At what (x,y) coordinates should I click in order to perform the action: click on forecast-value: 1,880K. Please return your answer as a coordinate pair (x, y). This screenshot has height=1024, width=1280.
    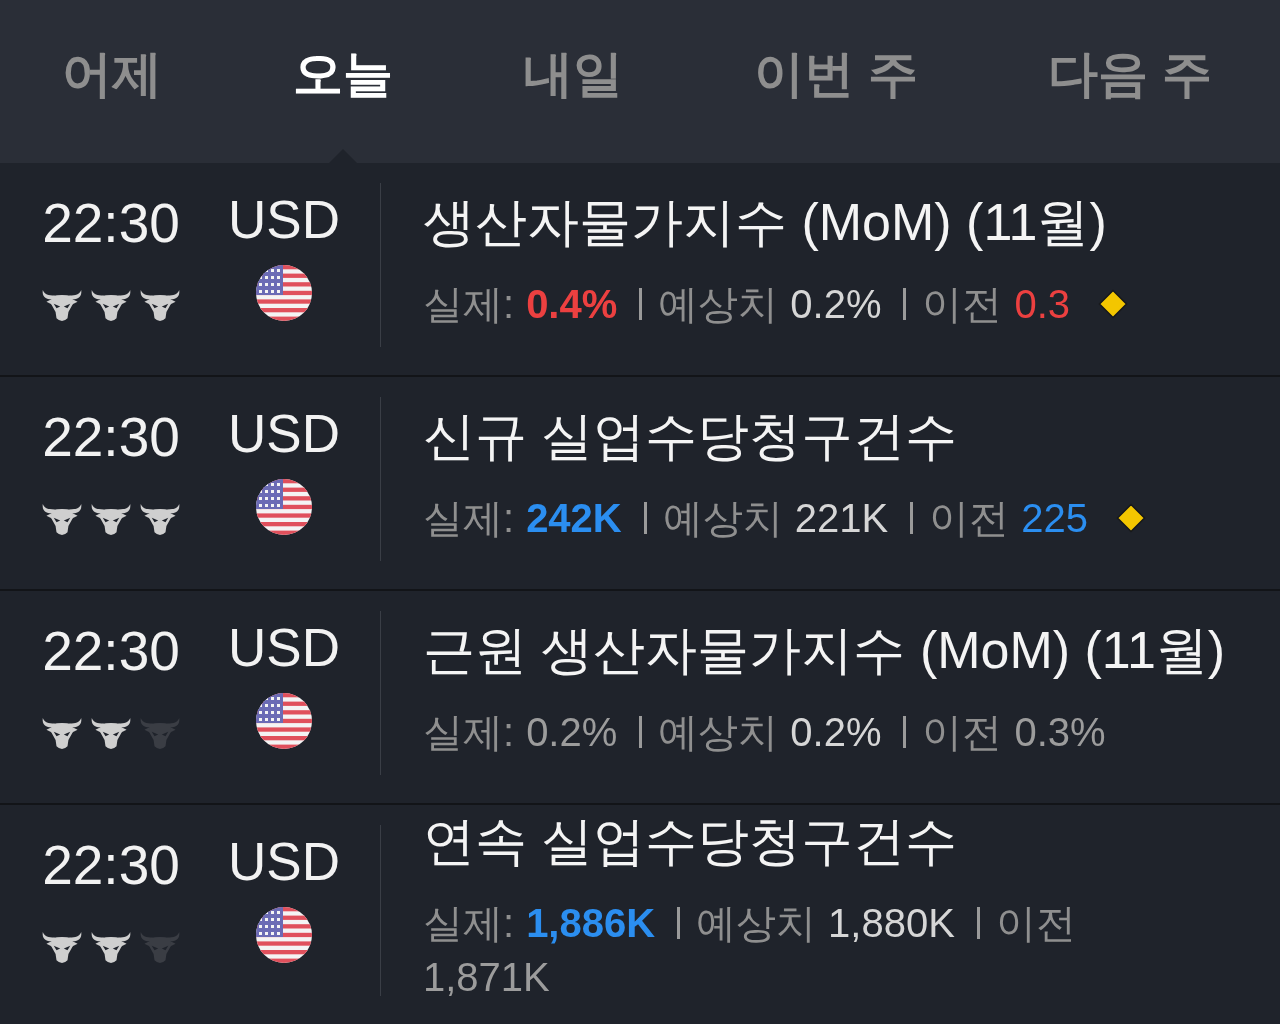
    Looking at the image, I should click on (891, 923).